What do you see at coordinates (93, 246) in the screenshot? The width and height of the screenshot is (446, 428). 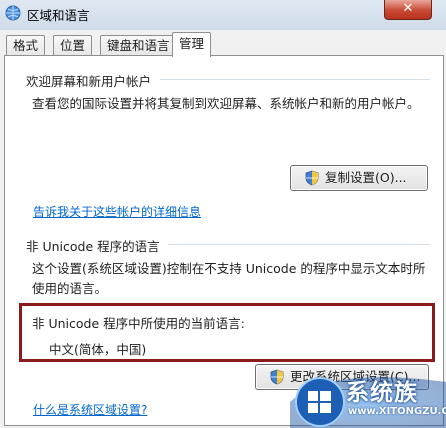 I see `non-unicode-section-title: 非 Unicode 程序的语言` at bounding box center [93, 246].